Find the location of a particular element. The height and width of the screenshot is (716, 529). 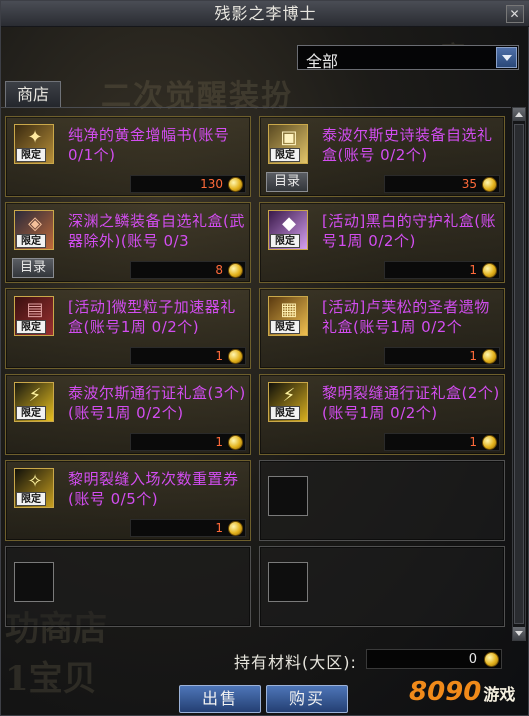

item-name: 纯净的黄金增幅书(账号 0/1个) is located at coordinates (149, 145).